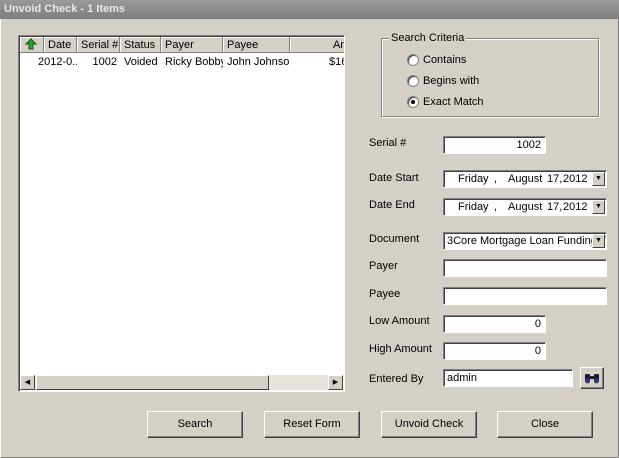 Image resolution: width=619 pixels, height=458 pixels. I want to click on column-payer: Payer, so click(192, 45).